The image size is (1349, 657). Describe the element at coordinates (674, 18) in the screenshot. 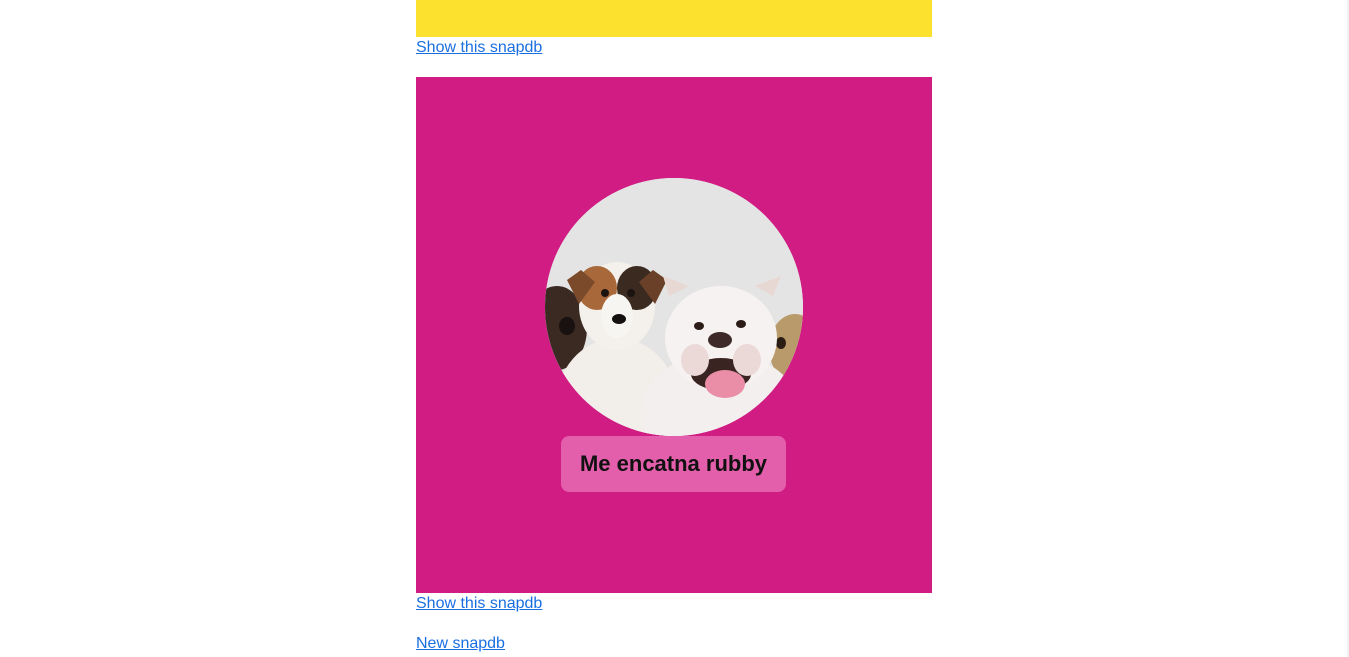

I see `snapdb-card-top` at that location.